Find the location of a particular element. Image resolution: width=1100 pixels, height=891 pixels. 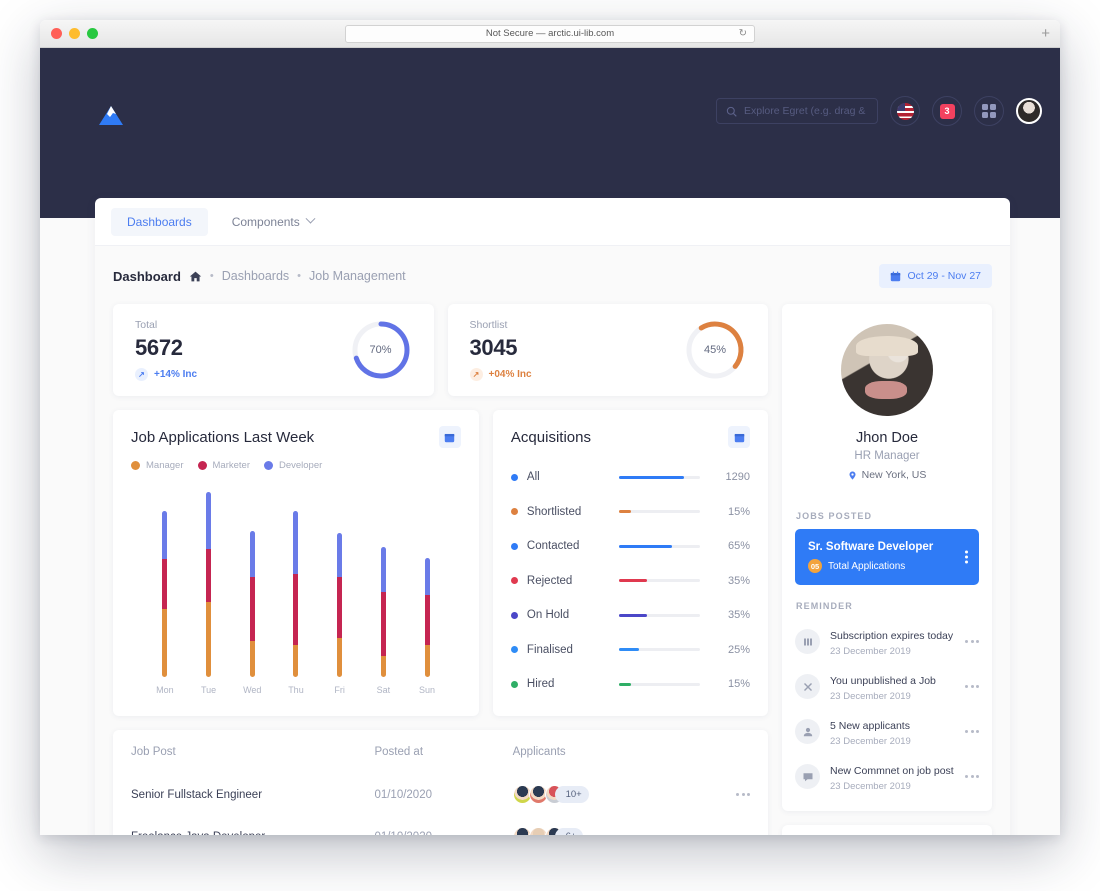

reminder-title: You unpublished a Job is located at coordinates (883, 681).